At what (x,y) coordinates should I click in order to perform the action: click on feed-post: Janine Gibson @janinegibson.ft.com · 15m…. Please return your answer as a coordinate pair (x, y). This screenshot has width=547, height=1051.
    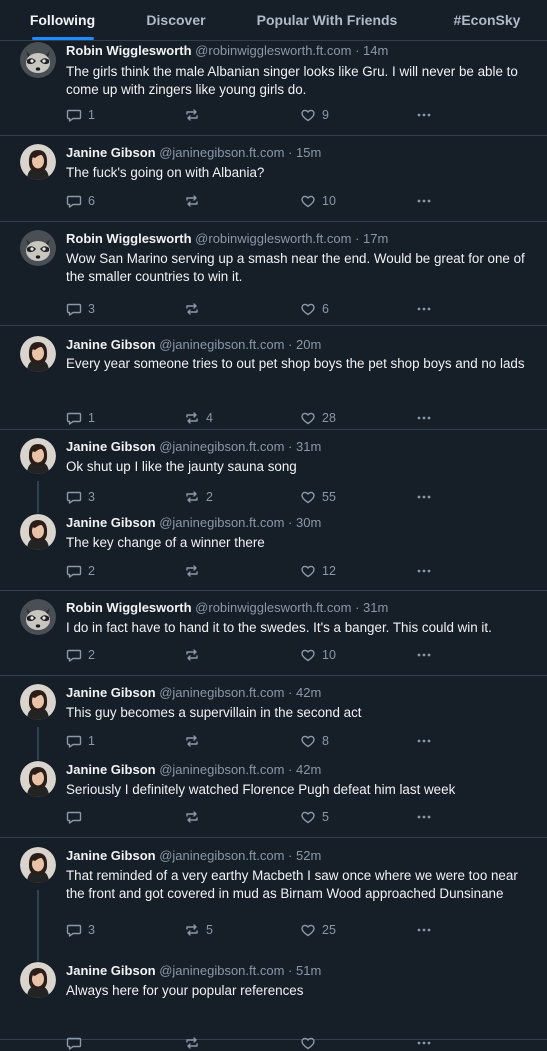
    Looking at the image, I should click on (273, 179).